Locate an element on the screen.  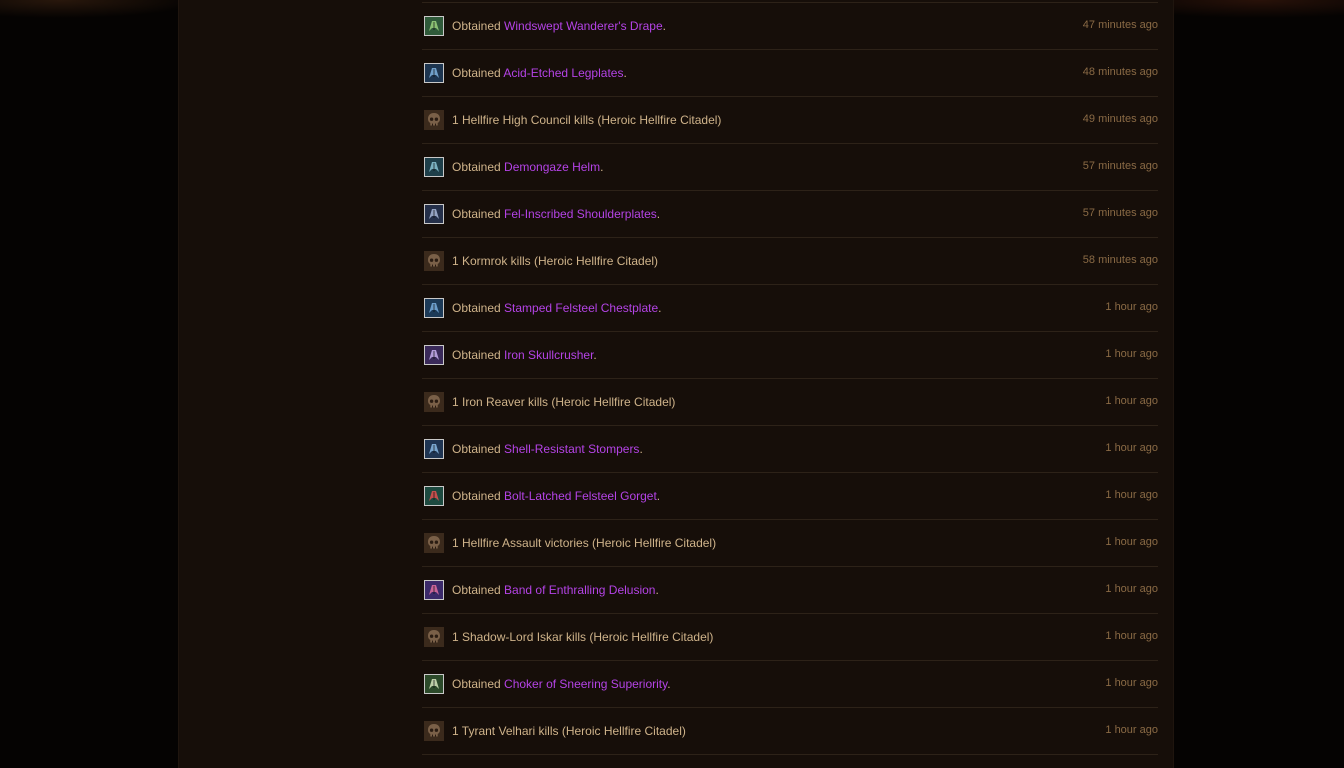
feed-text: Obtained Iron Skullcrusher. is located at coordinates (524, 355).